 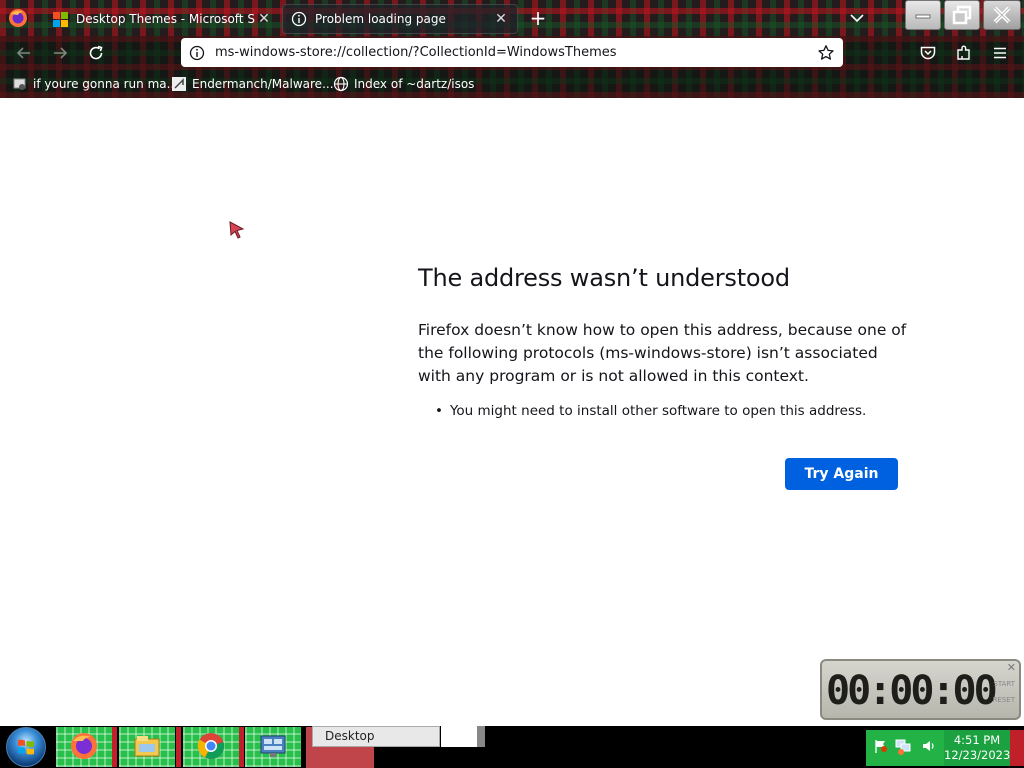 I want to click on action-center-flag-icon, so click(x=881, y=746).